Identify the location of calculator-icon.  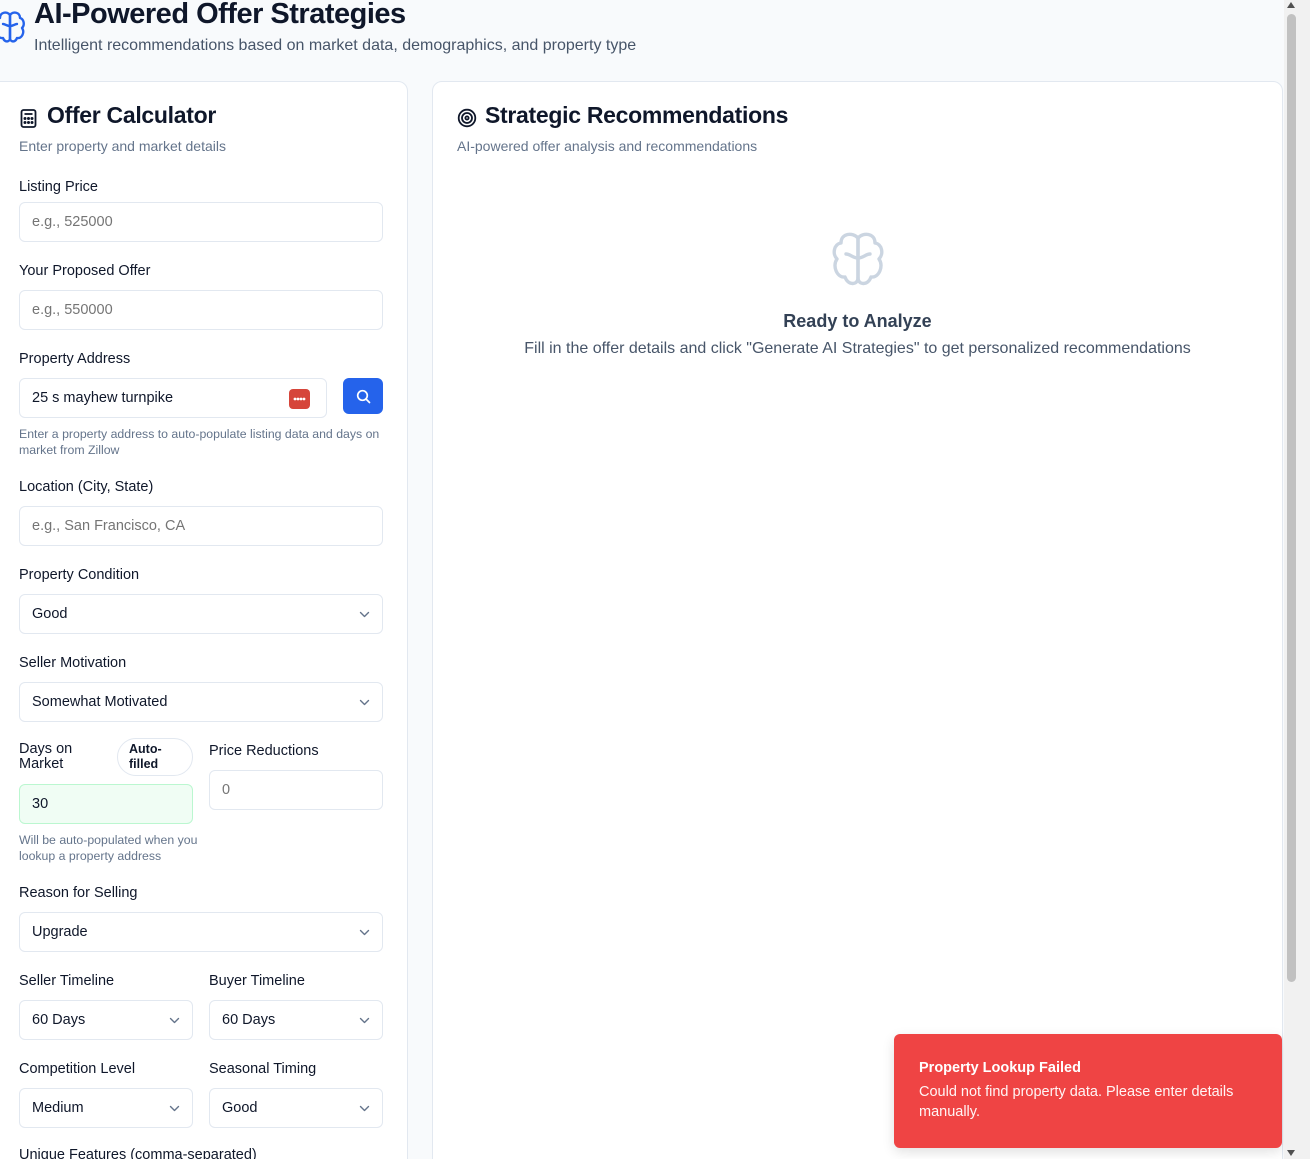
(28, 118).